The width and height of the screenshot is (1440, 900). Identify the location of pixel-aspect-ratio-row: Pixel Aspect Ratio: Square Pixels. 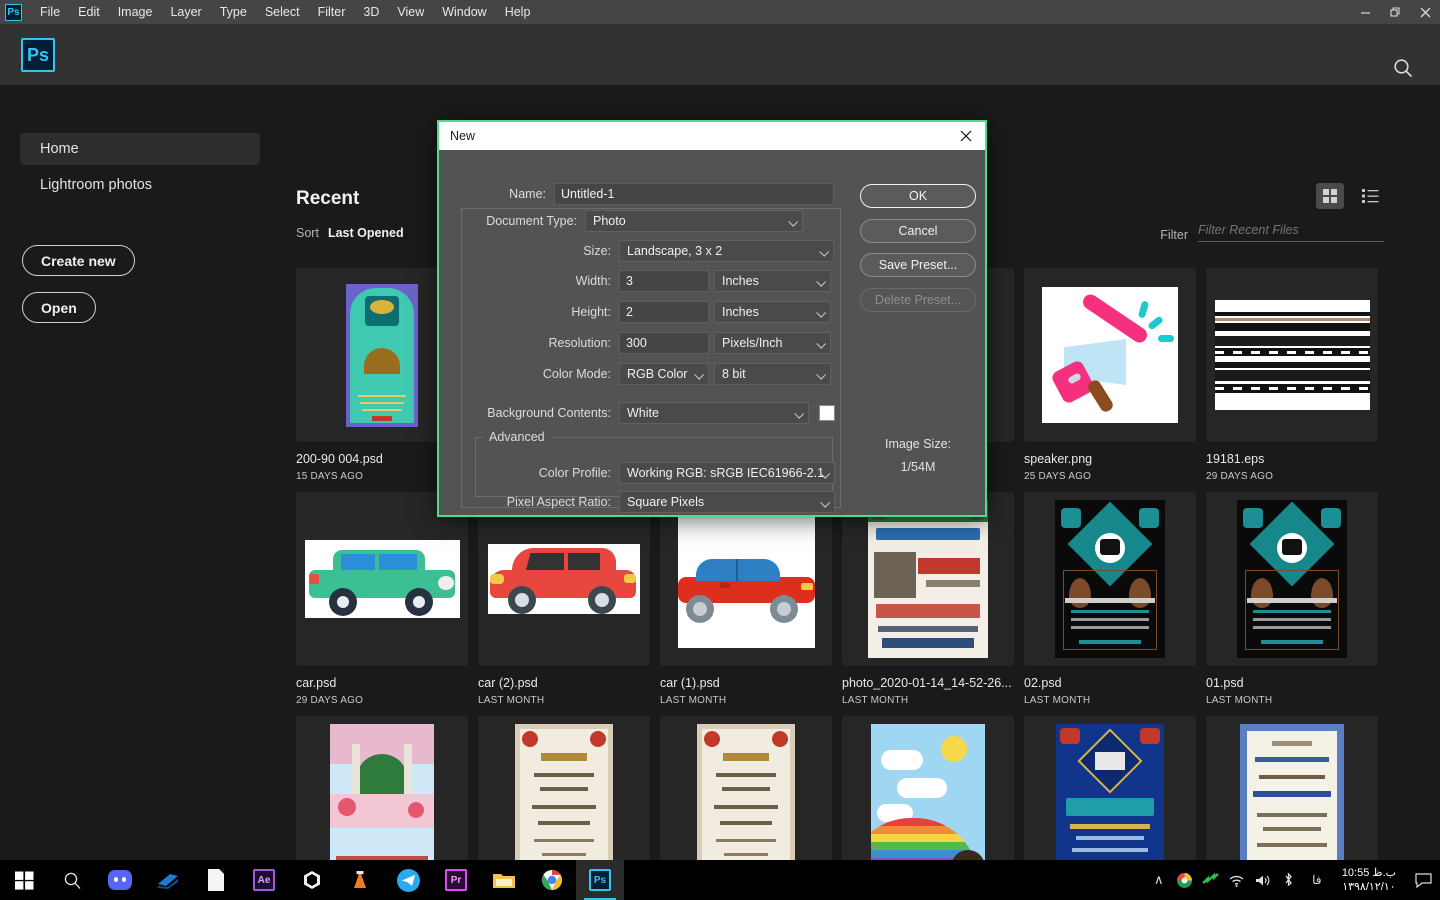
(665, 502).